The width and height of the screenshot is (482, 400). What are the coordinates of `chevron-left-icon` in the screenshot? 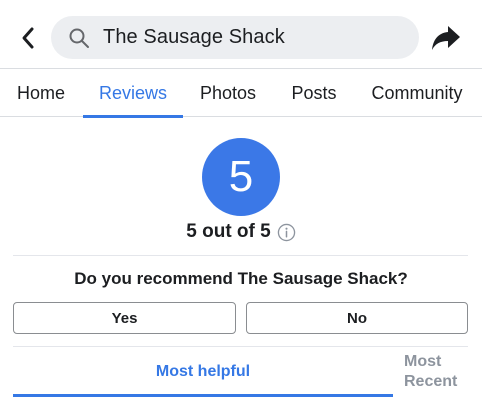 It's located at (28, 38).